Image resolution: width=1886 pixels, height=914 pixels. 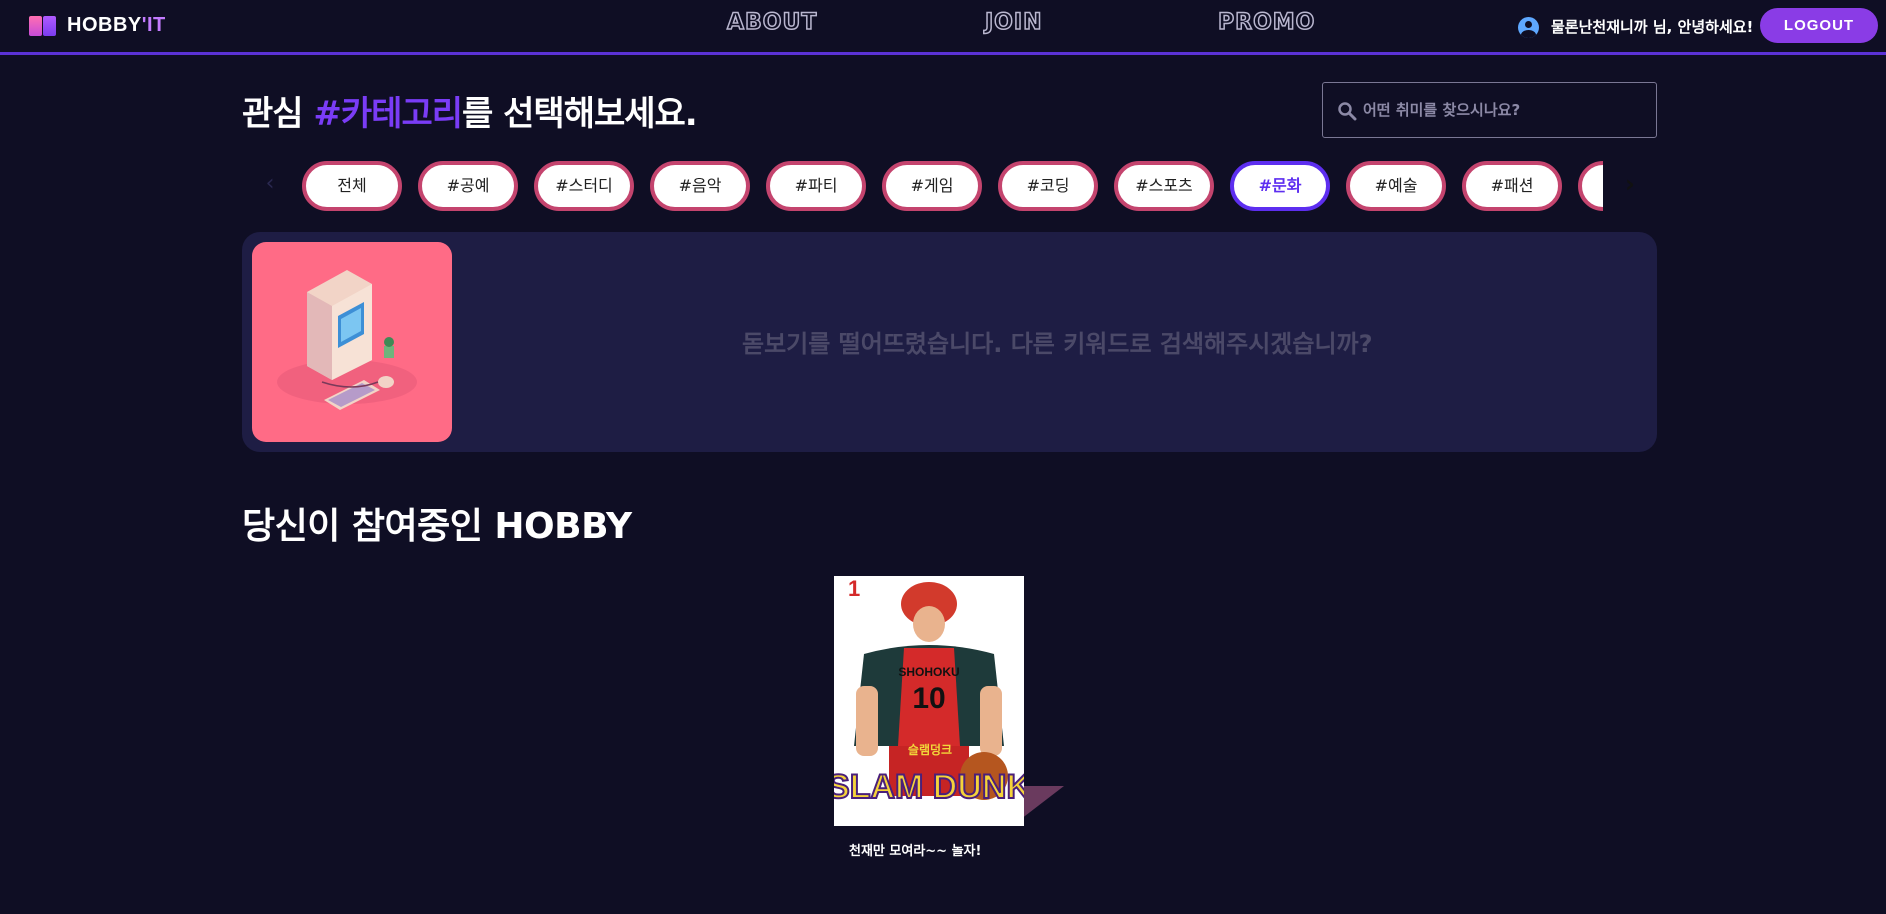 I want to click on nav-join-link: JOIN, so click(x=1013, y=22).